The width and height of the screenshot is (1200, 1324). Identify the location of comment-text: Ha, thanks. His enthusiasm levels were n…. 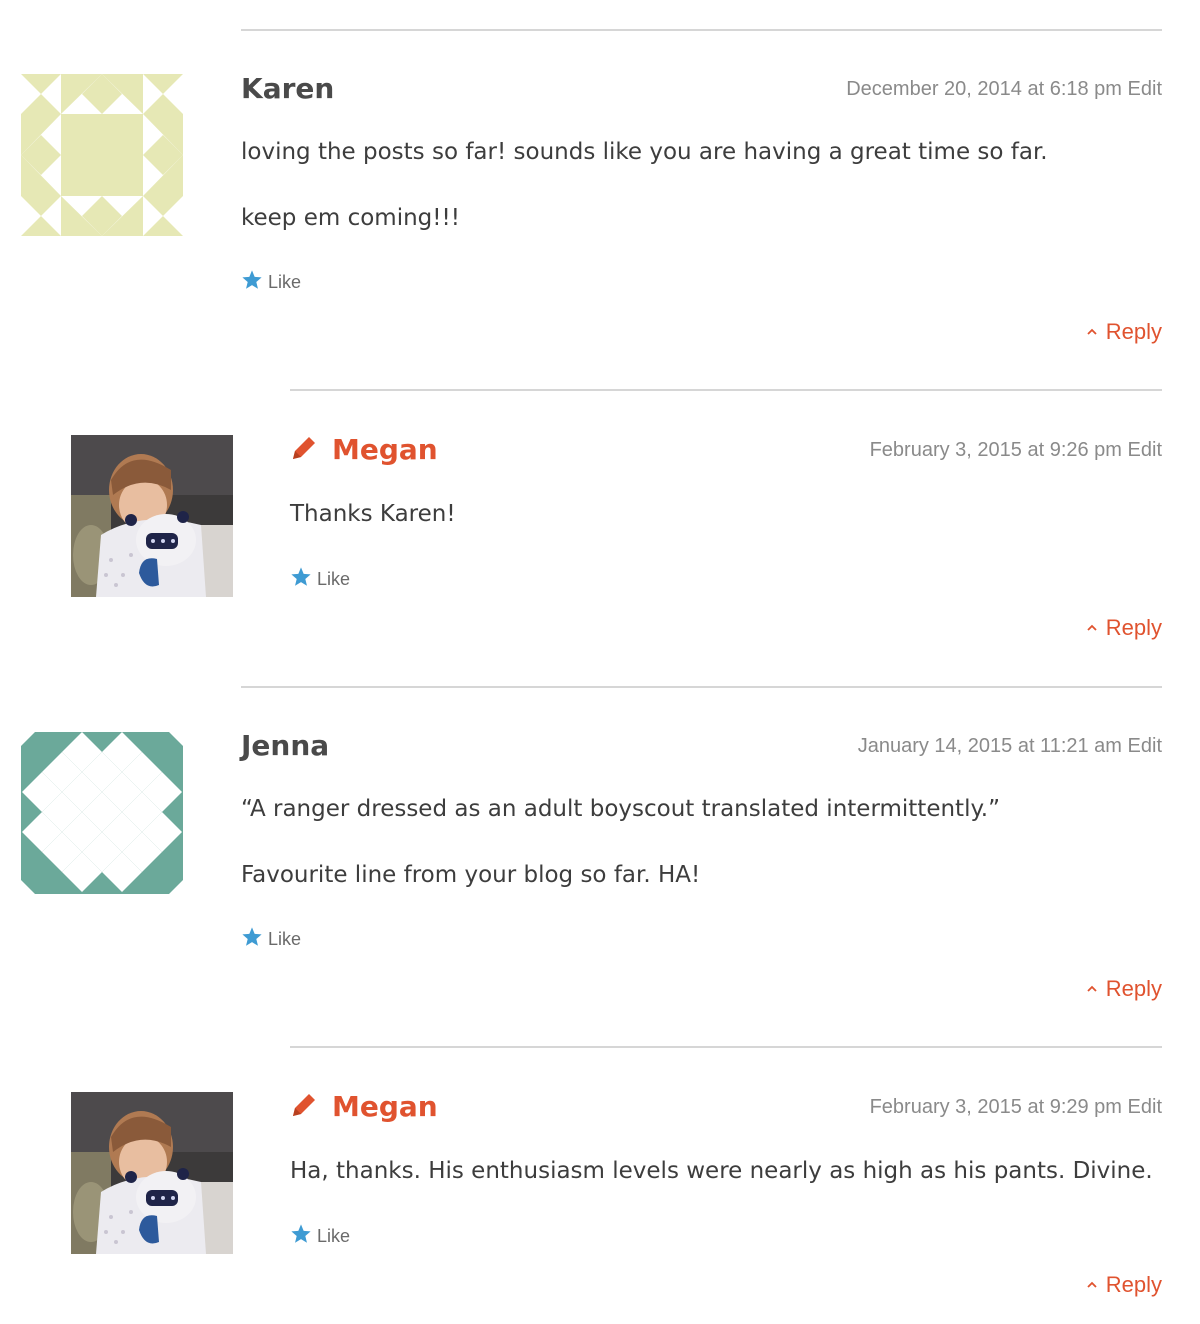
(721, 1171).